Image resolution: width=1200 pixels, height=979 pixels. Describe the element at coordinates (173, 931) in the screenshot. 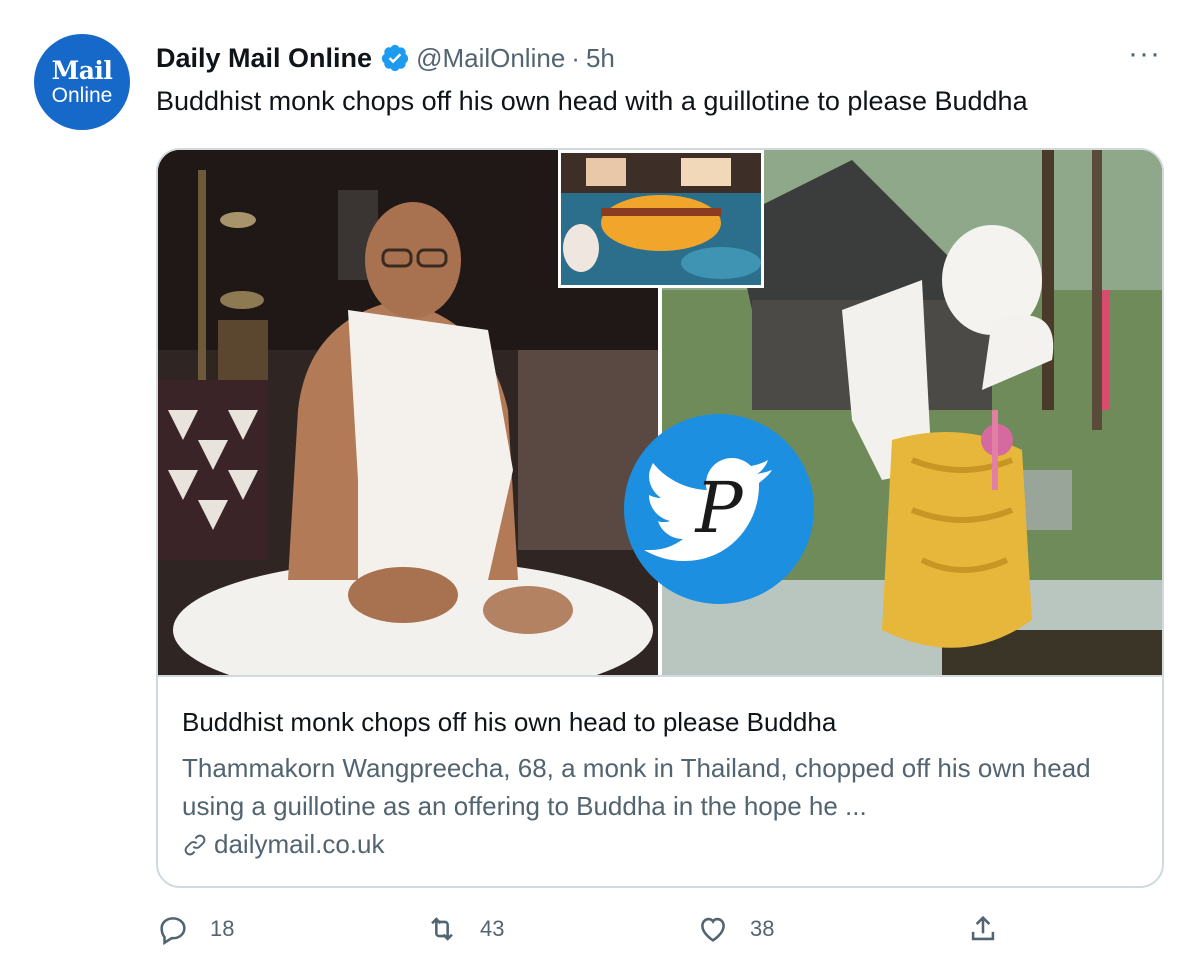

I see `reply-icon` at that location.